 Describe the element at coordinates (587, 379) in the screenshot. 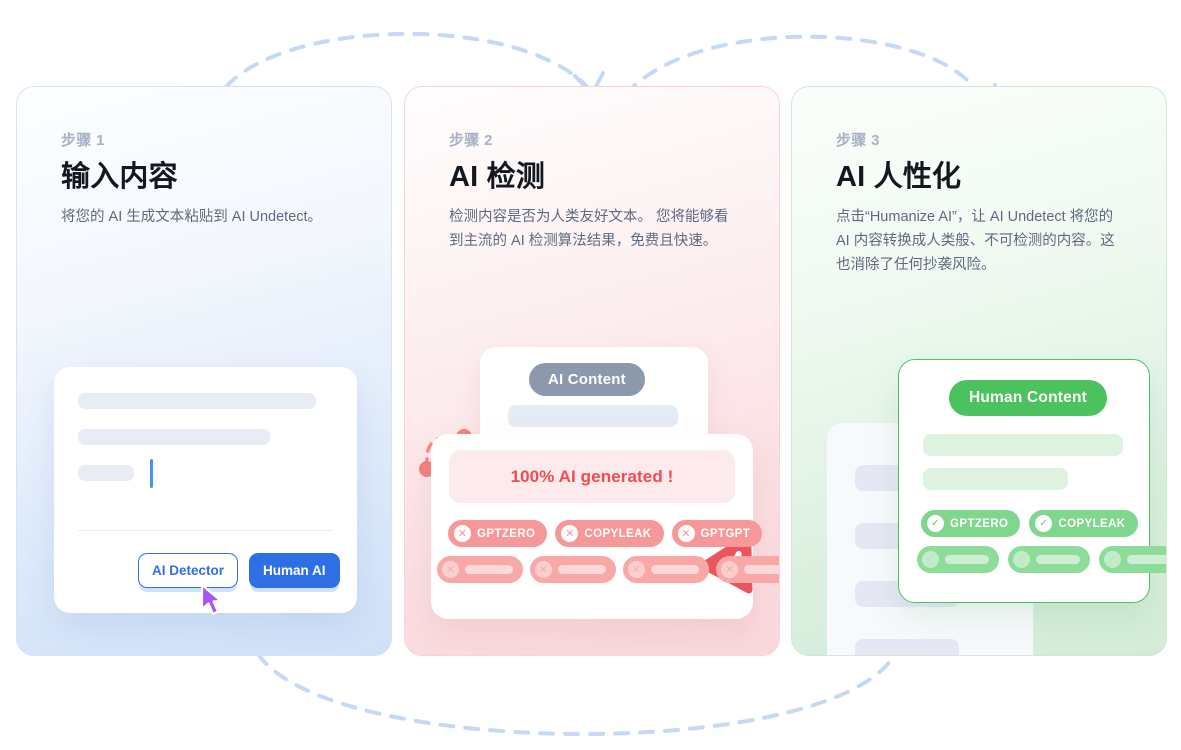

I see `ai-content-badge: AI Content` at that location.